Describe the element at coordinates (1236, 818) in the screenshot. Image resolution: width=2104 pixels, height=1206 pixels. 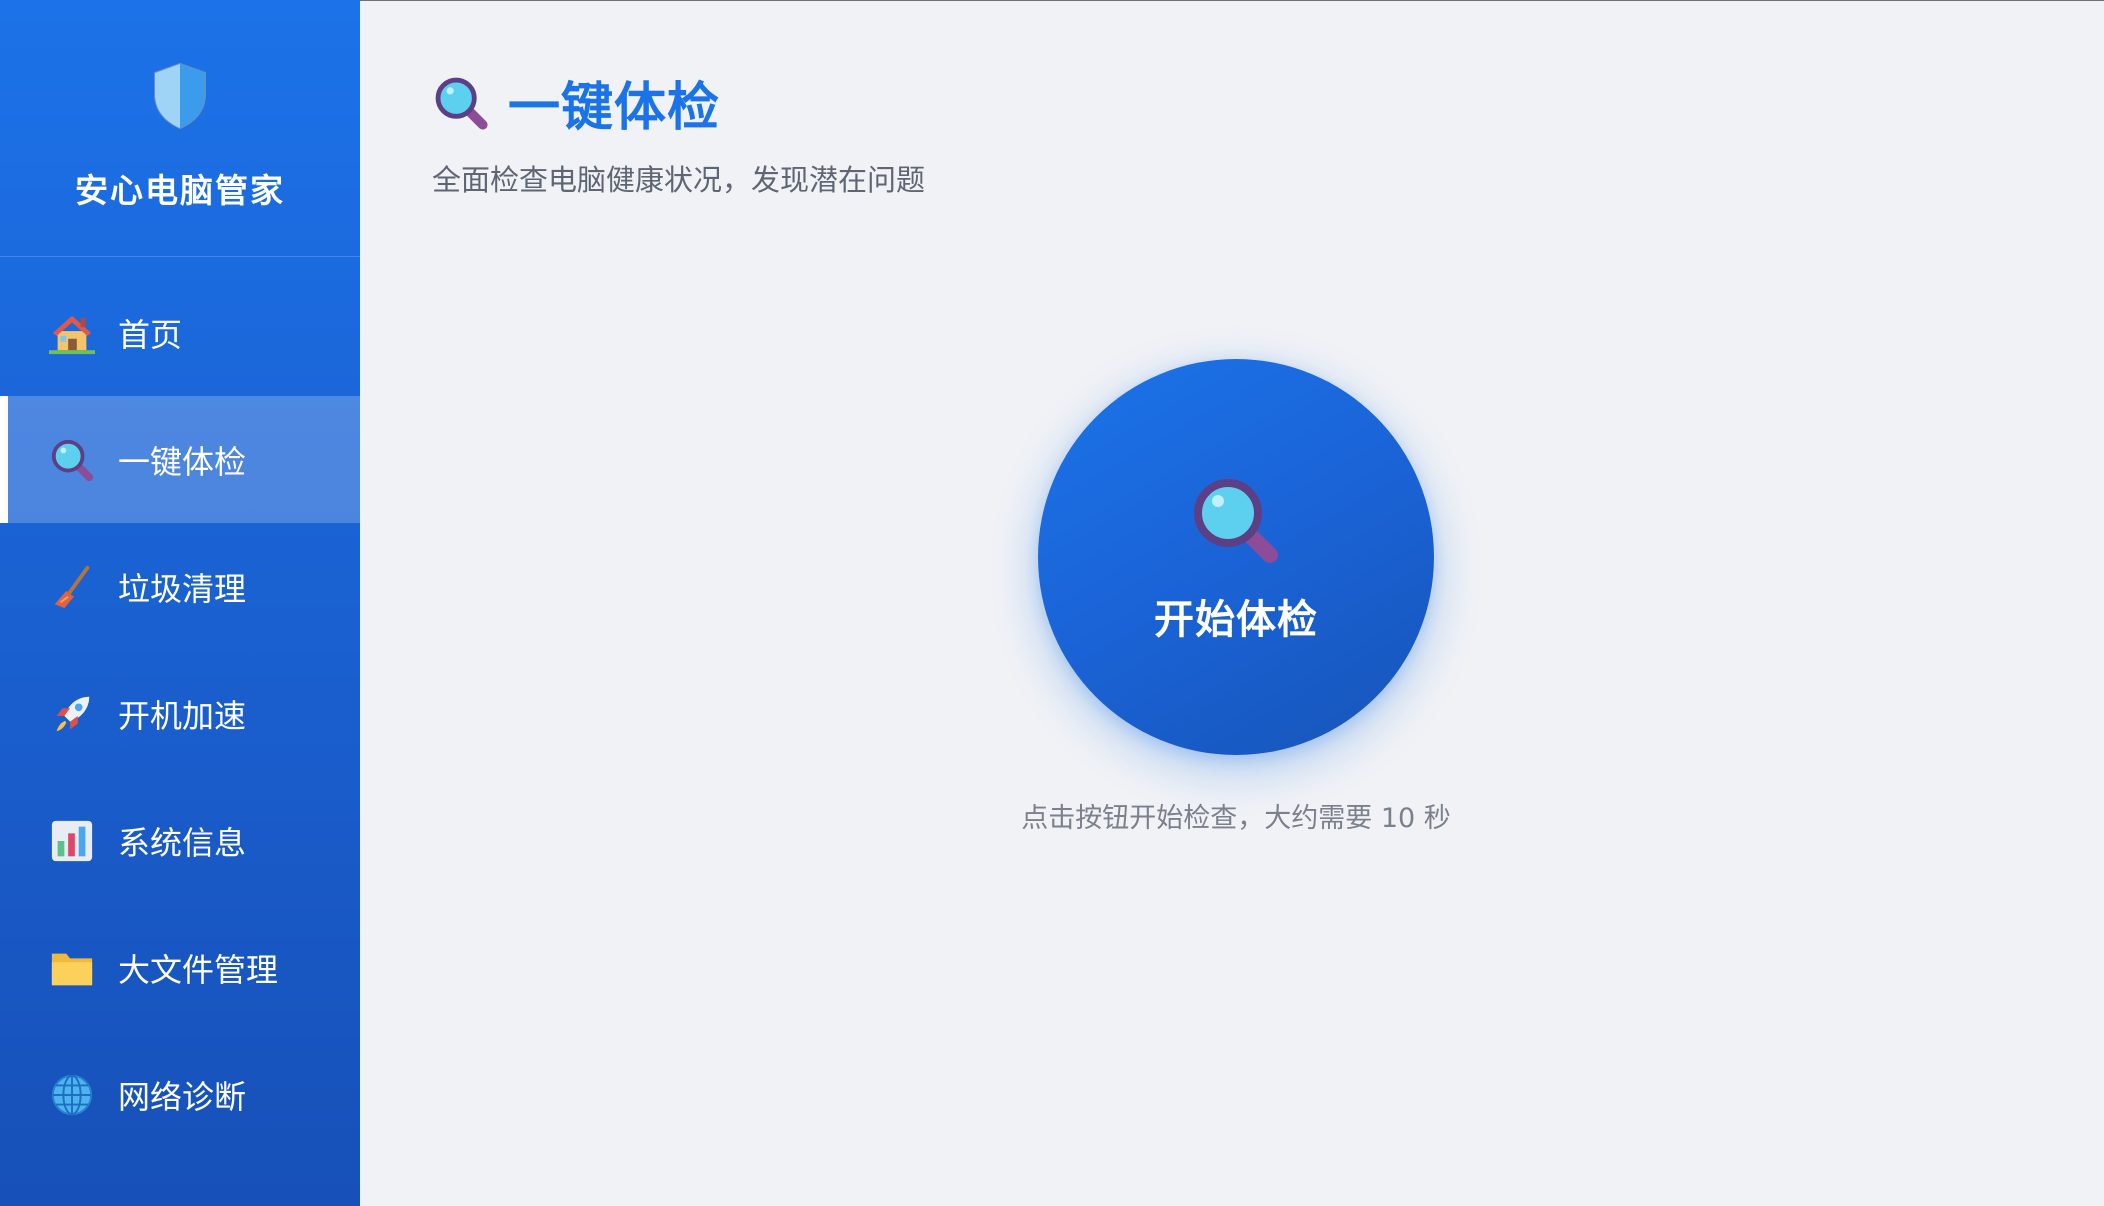
I see `check-hint: 点击按钮开始检查，大约需要 10 秒` at that location.